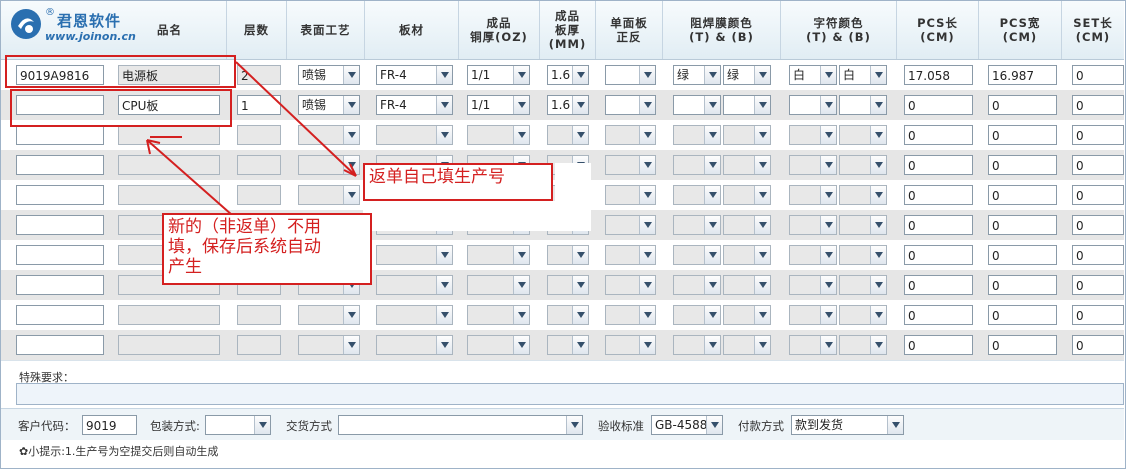  What do you see at coordinates (244, 227) in the screenshot?
I see `annotation-note-line: 新的（非返单）不用` at bounding box center [244, 227].